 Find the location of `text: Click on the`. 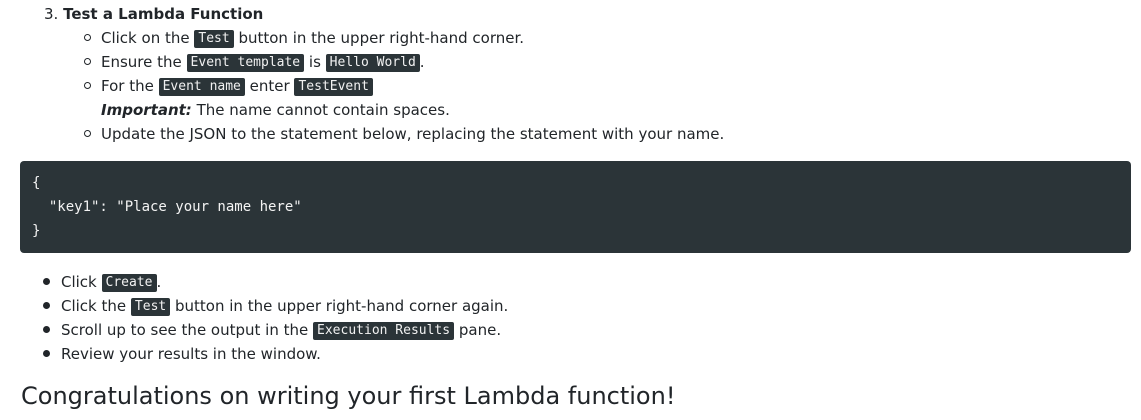

text: Click on the is located at coordinates (145, 38).